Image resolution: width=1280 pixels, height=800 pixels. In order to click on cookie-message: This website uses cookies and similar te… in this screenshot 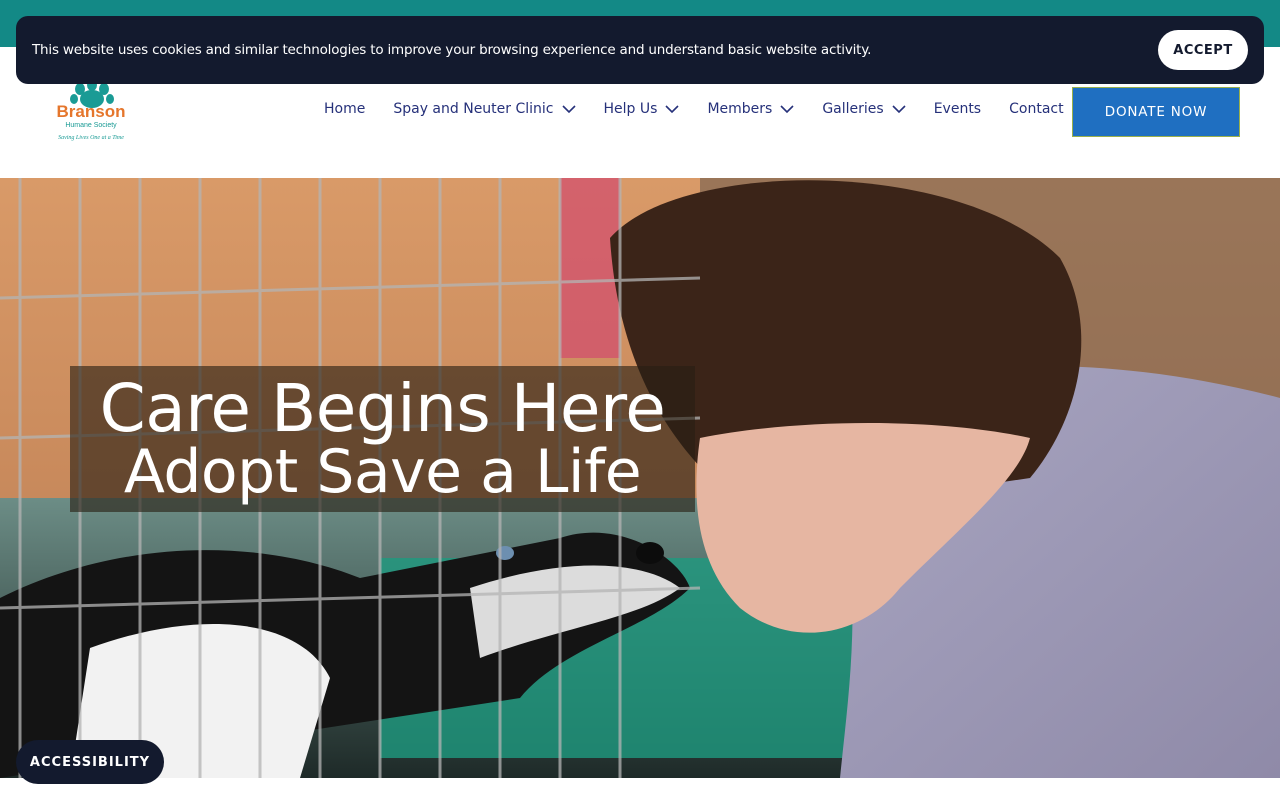, I will do `click(452, 50)`.